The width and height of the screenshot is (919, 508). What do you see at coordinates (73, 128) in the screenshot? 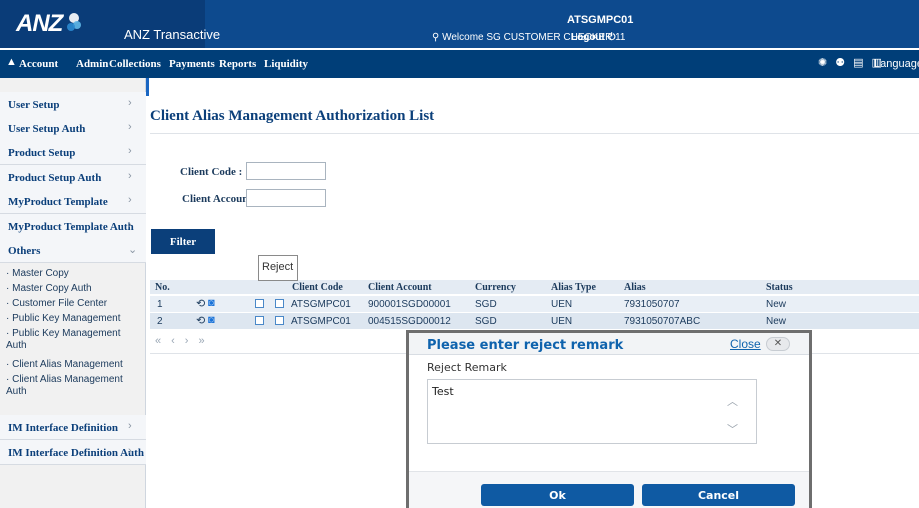
I see `sidebar-item-user-setup-auth: User Setup Auth ›` at bounding box center [73, 128].